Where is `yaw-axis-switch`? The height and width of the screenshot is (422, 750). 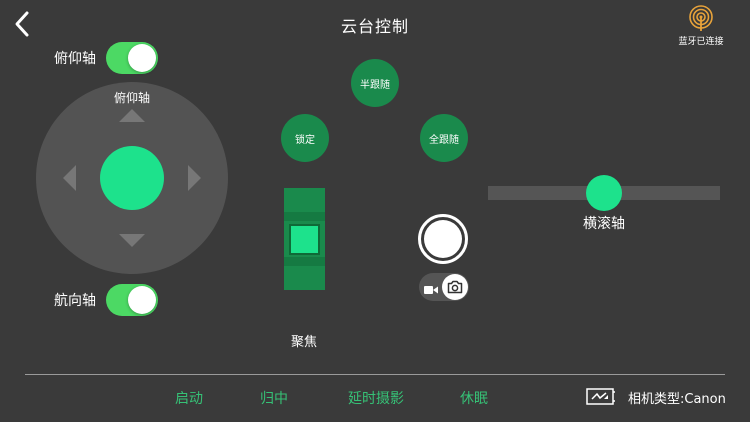
yaw-axis-switch is located at coordinates (132, 300).